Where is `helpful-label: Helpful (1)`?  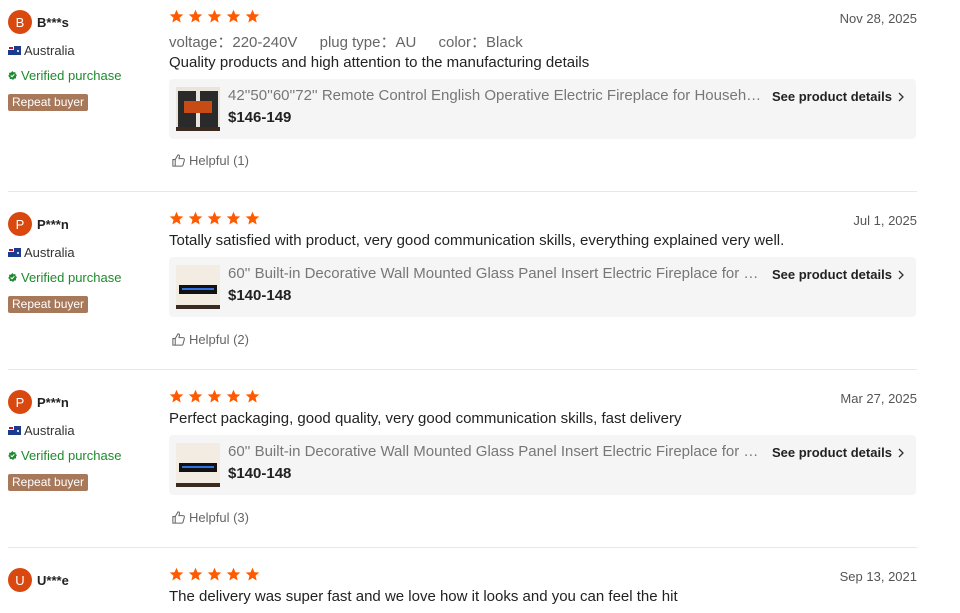 helpful-label: Helpful (1) is located at coordinates (219, 160).